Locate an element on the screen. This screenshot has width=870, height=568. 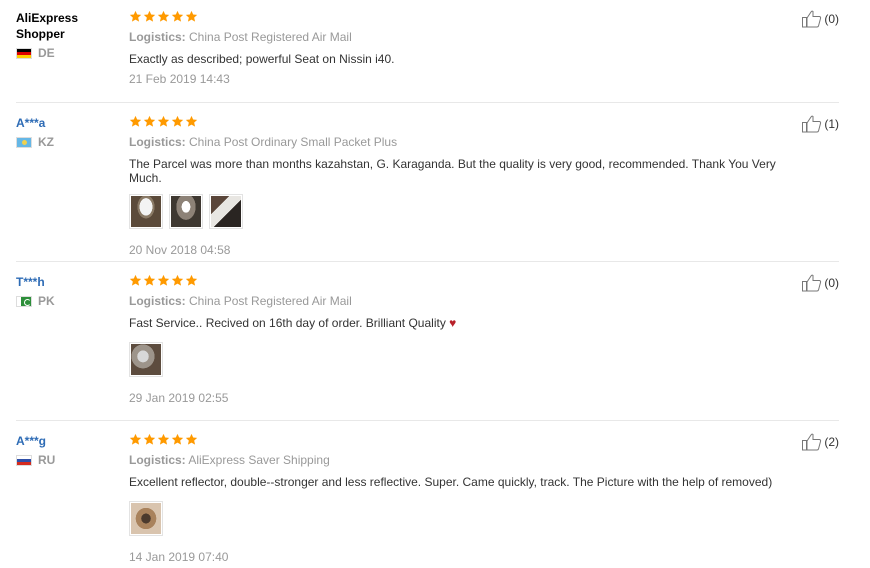
reviewer-country: DE is located at coordinates (66, 53).